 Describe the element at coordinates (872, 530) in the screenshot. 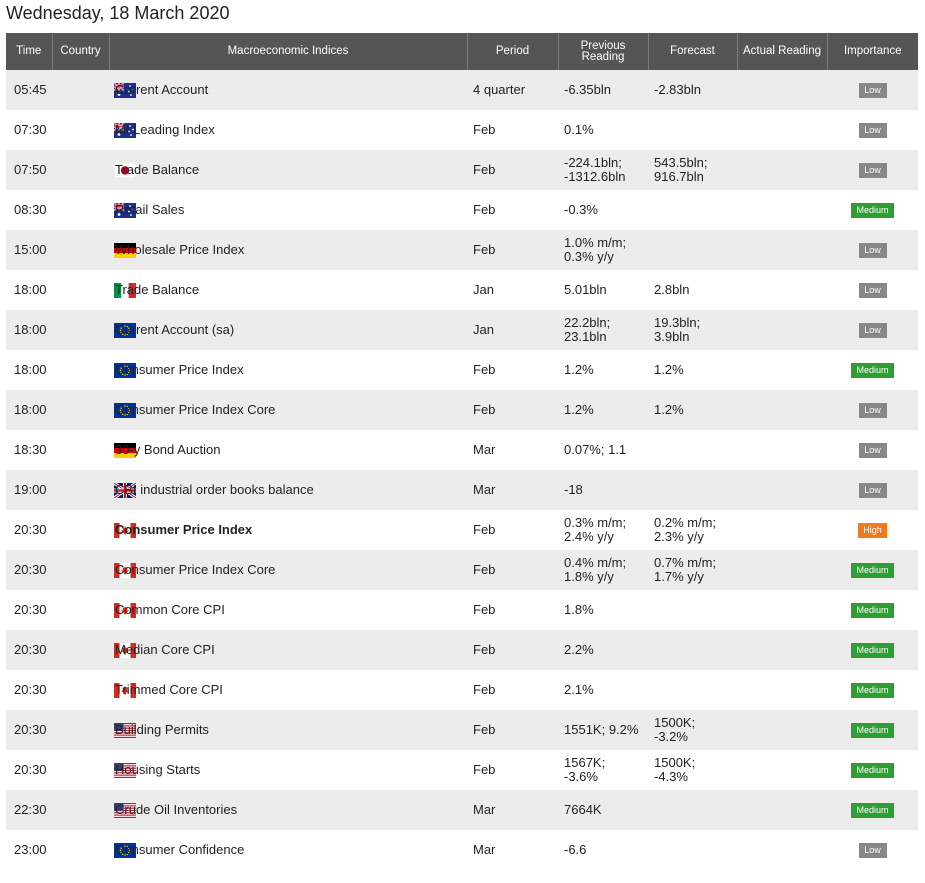

I see `importance-badge: High` at that location.